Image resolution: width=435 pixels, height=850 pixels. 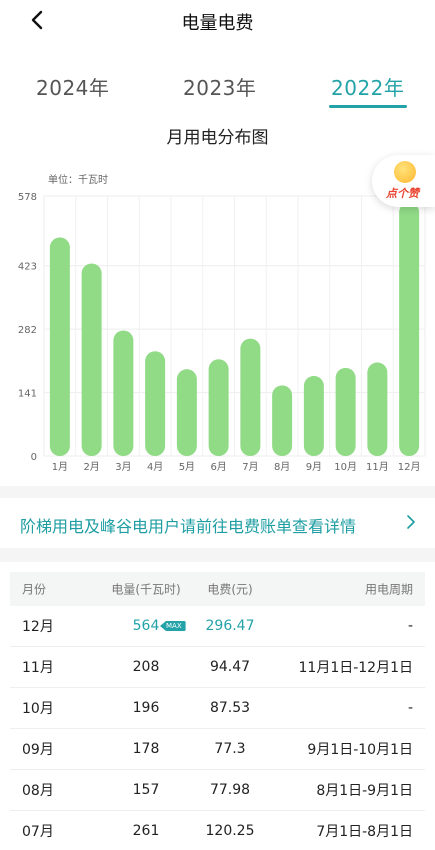 What do you see at coordinates (123, 467) in the screenshot?
I see `x-tick-label: 3月` at bounding box center [123, 467].